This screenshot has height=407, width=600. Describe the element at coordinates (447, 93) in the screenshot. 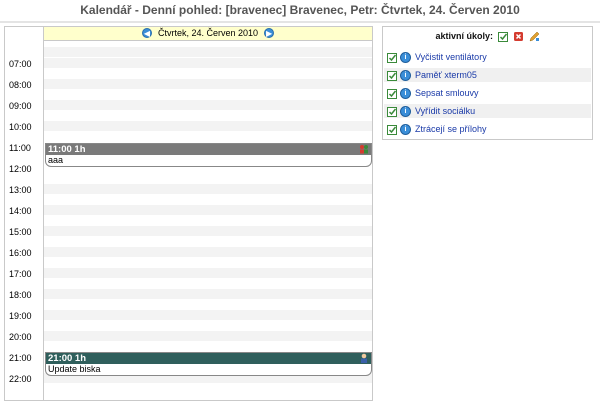

I see `task-link: Sepsat smlouvy` at that location.